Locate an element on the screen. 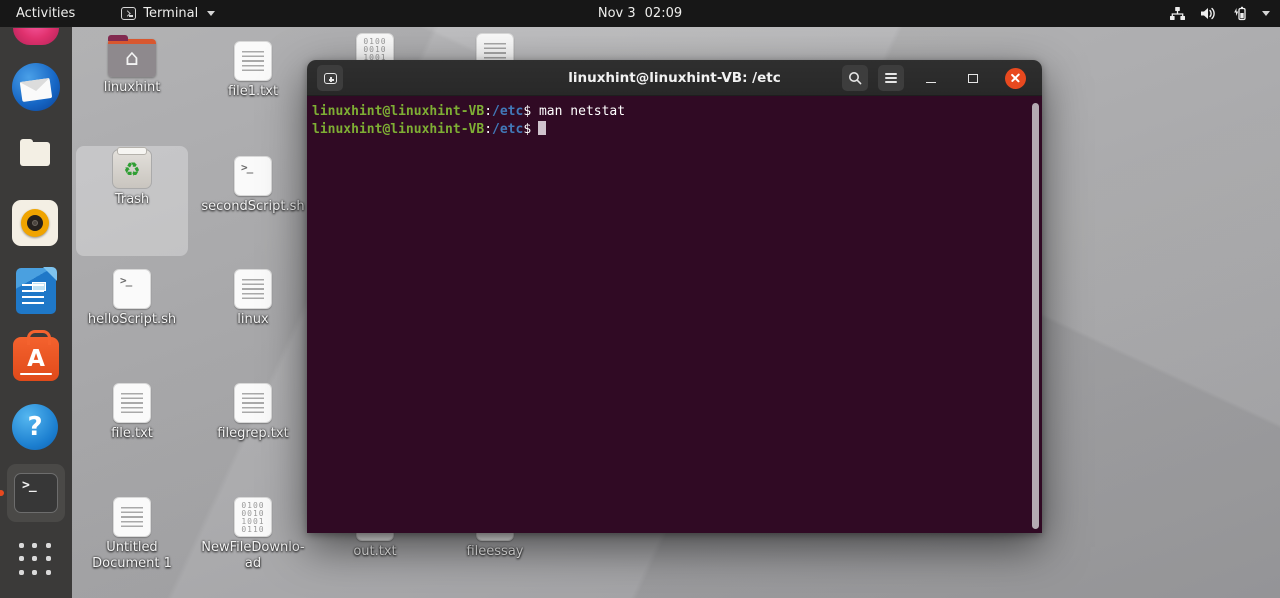 The width and height of the screenshot is (1280, 598). desktop-icon-label: filegrep.txt is located at coordinates (253, 433).